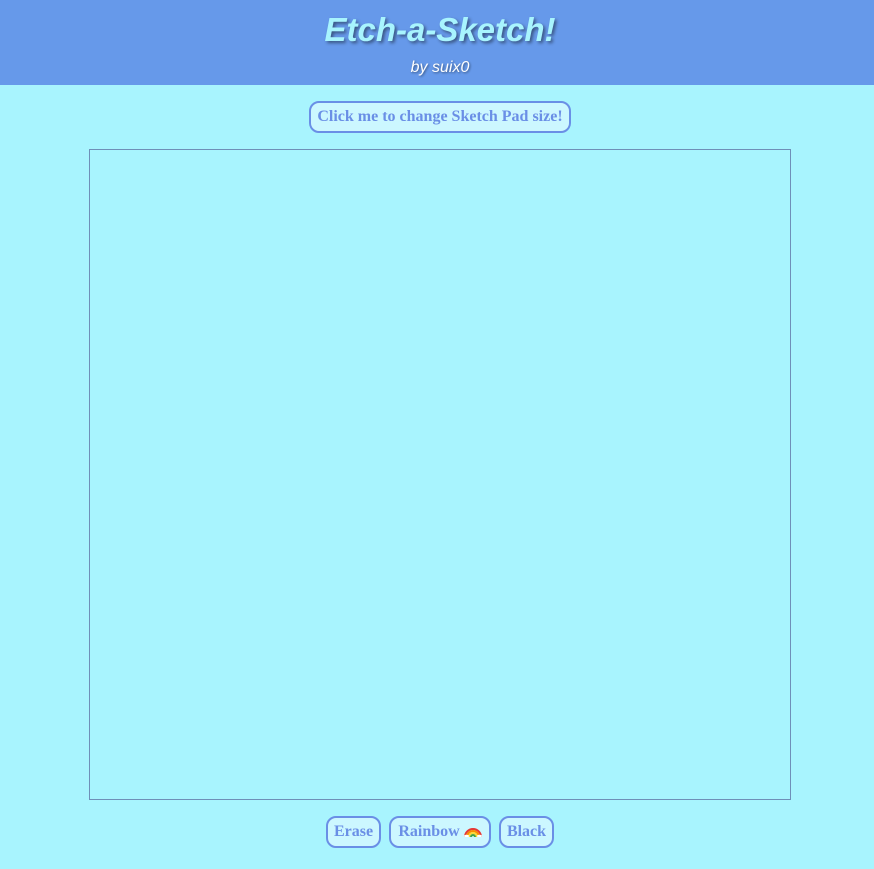  Describe the element at coordinates (472, 832) in the screenshot. I see `rainbow-icon` at that location.